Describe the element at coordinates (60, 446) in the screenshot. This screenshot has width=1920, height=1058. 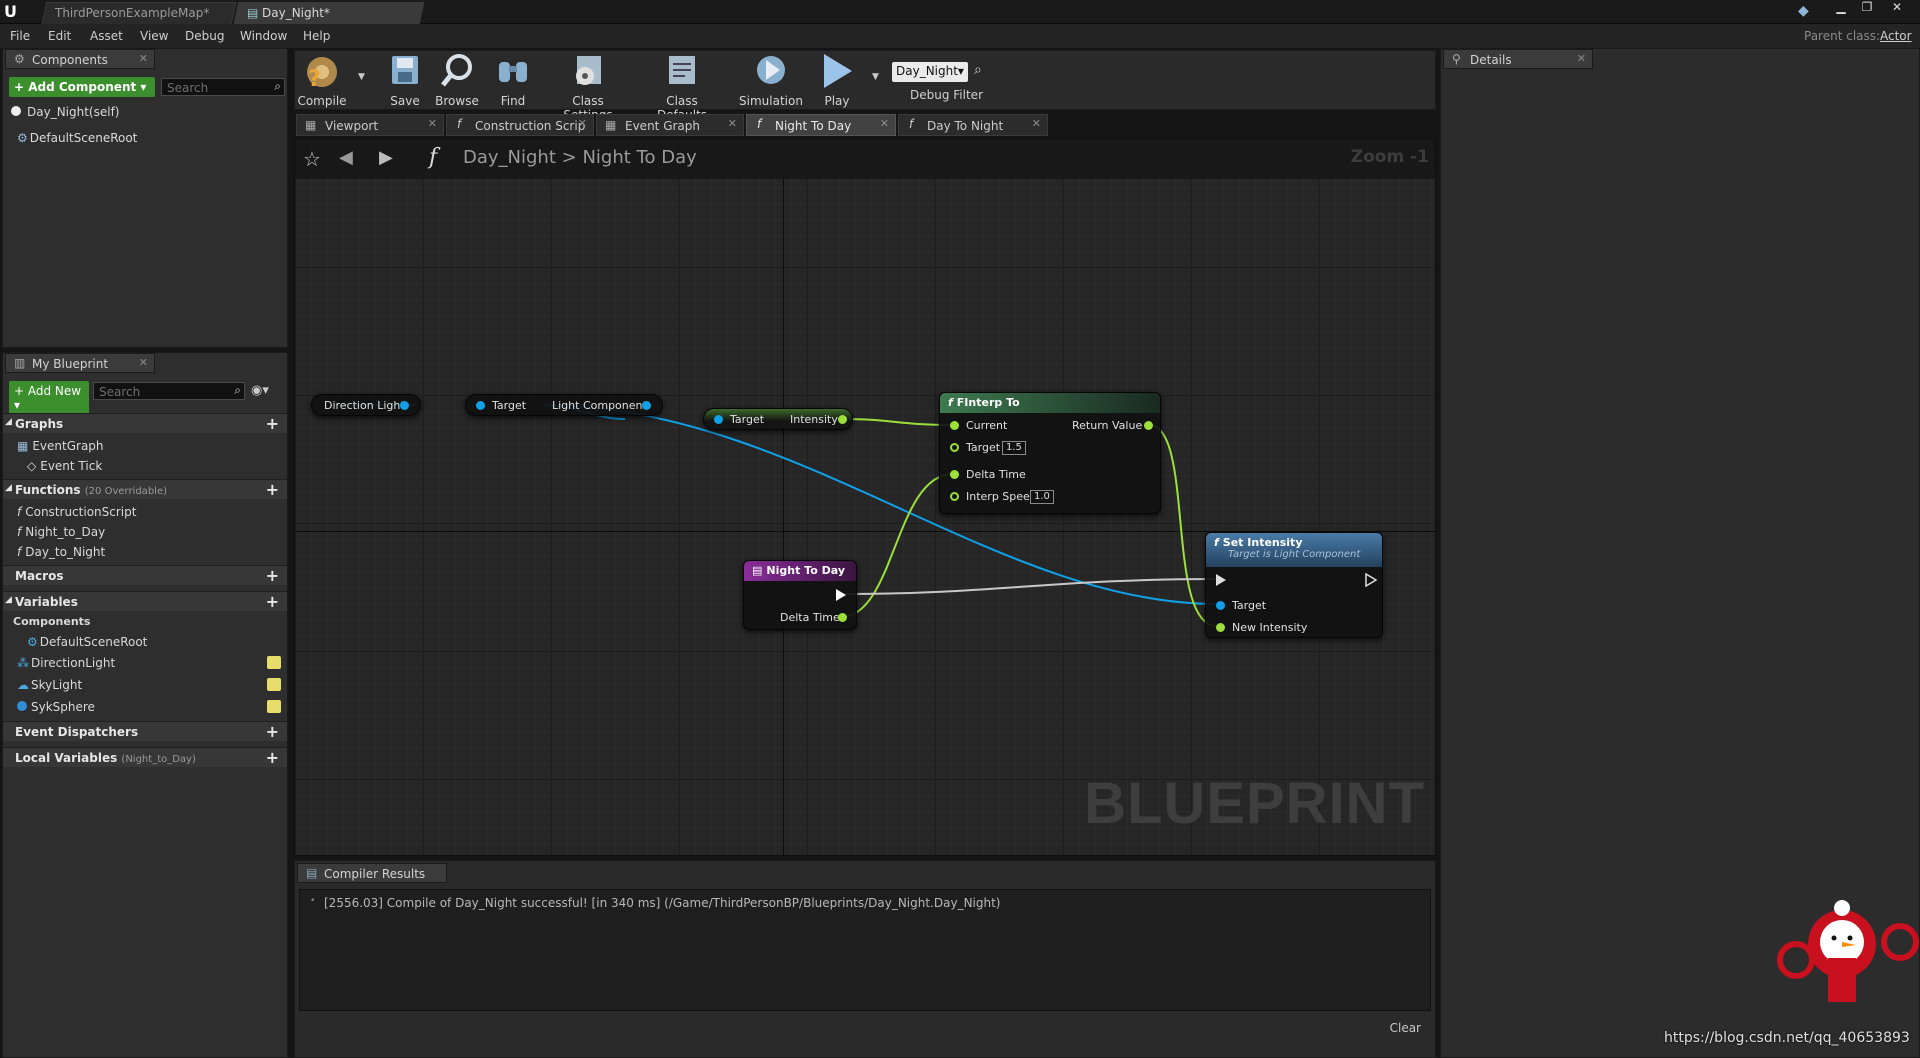
I see `graph-item-eventgraph: ▦ EventGraph` at that location.